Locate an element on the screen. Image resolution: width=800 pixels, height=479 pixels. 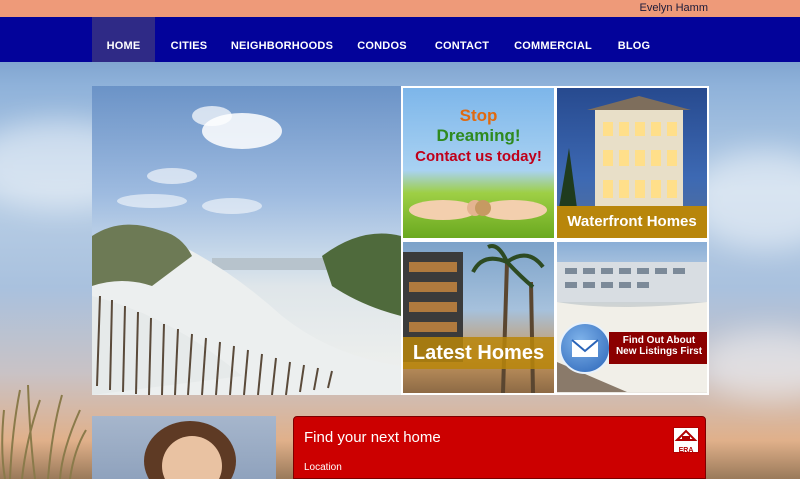
waterfront-homes-label: Waterfront Homes is located at coordinates (632, 222).